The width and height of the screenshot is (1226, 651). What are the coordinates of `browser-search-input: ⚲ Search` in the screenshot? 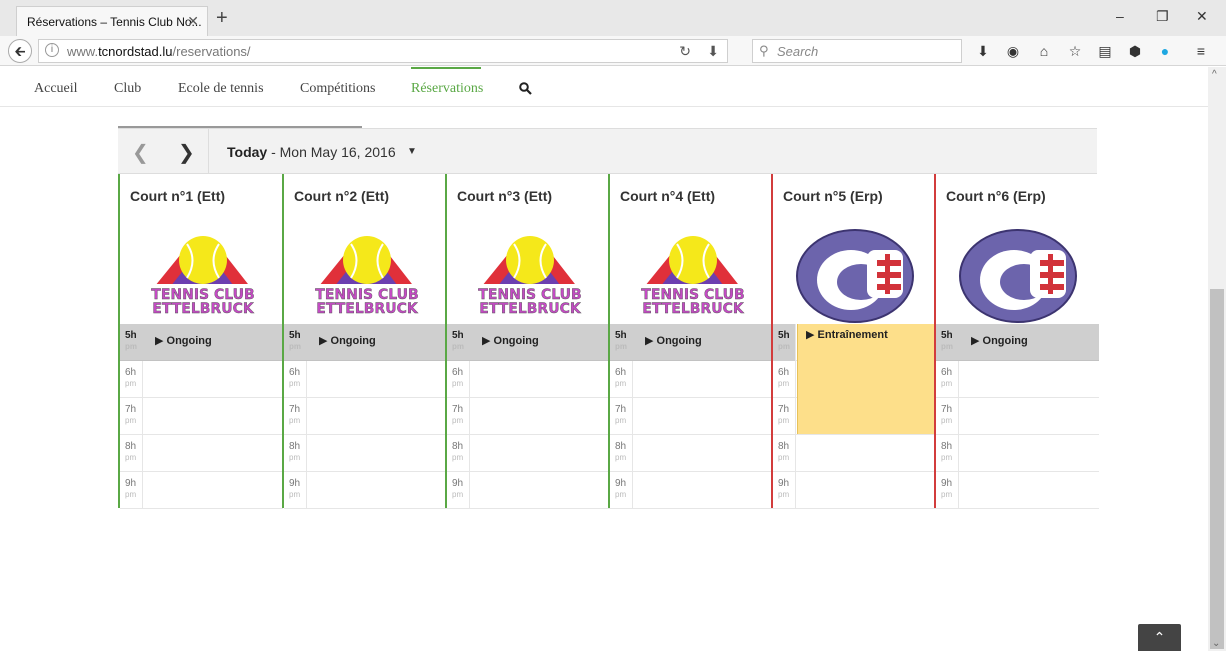 It's located at (857, 51).